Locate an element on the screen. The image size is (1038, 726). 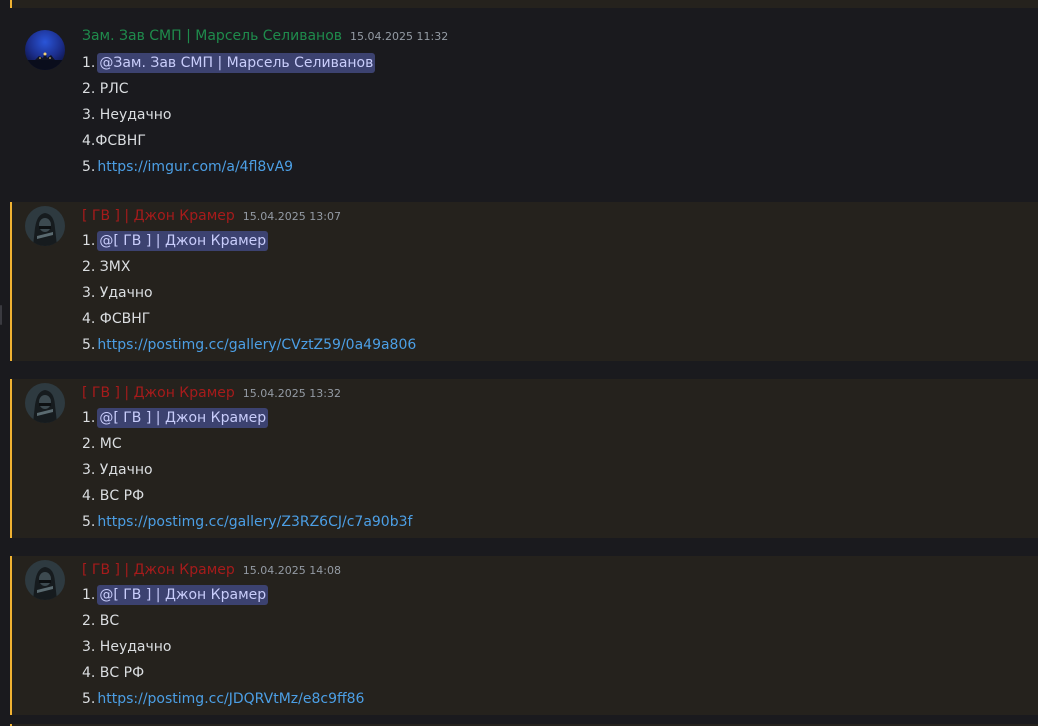
message-line-2: 2. МС is located at coordinates (102, 444).